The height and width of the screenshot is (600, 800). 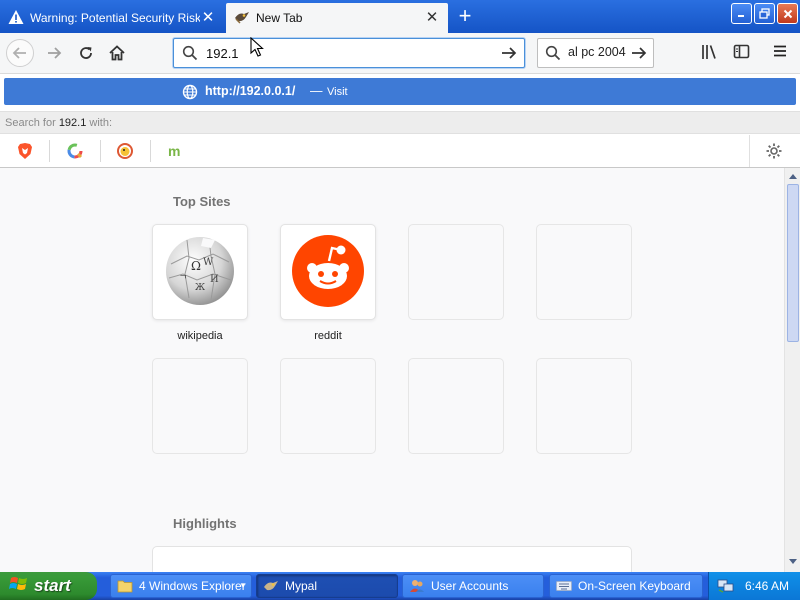 I want to click on address-bar, so click(x=349, y=53).